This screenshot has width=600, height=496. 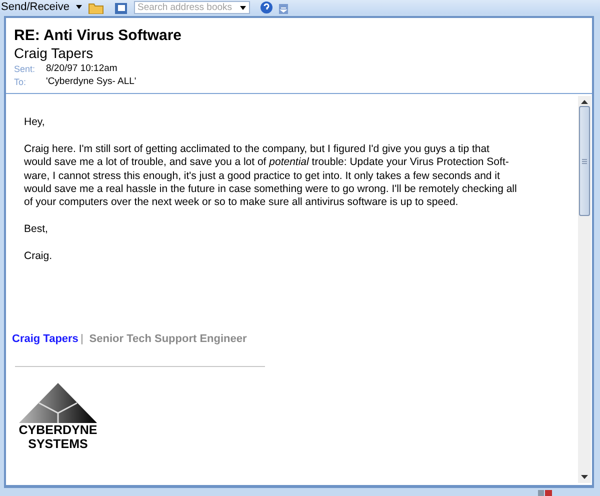 What do you see at coordinates (58, 429) in the screenshot?
I see `logo-text: CYBERDYNE` at bounding box center [58, 429].